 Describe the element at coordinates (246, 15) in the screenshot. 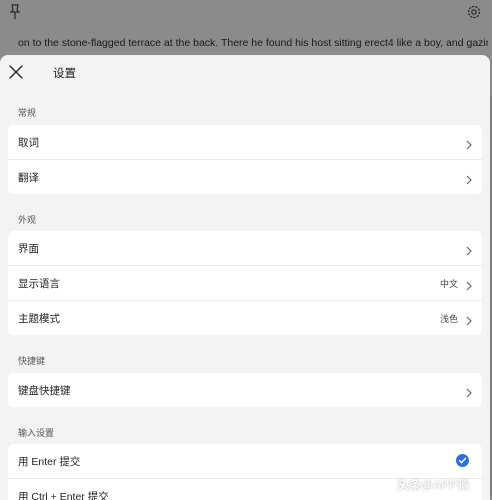

I see `background-toolbar` at that location.